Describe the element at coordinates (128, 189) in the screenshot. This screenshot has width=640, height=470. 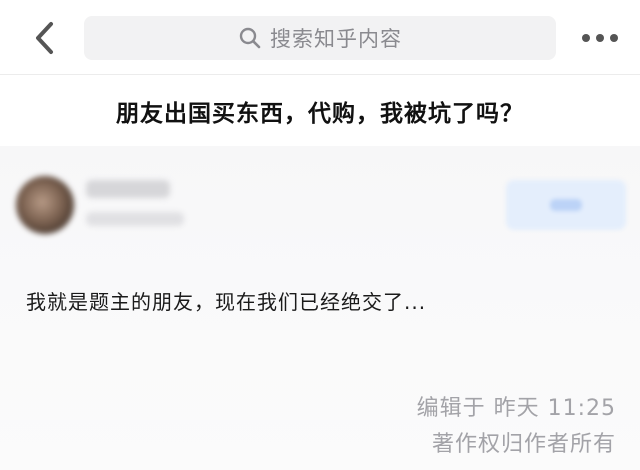
I see `author-name-blurred` at that location.